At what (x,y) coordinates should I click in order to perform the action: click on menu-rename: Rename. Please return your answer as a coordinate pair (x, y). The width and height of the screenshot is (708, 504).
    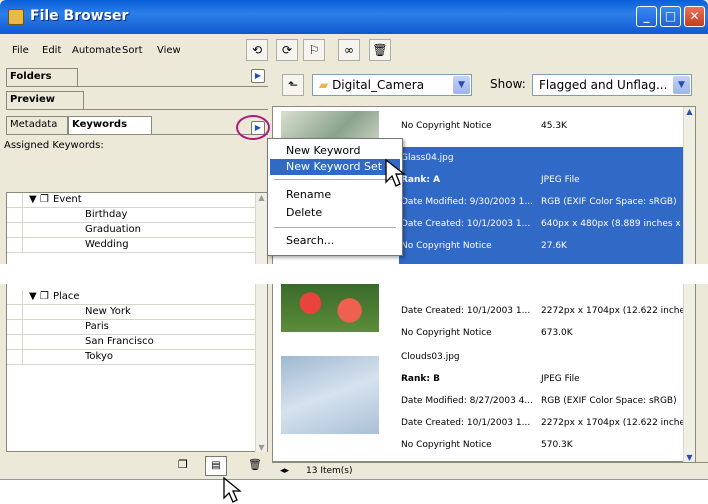
    Looking at the image, I should click on (335, 195).